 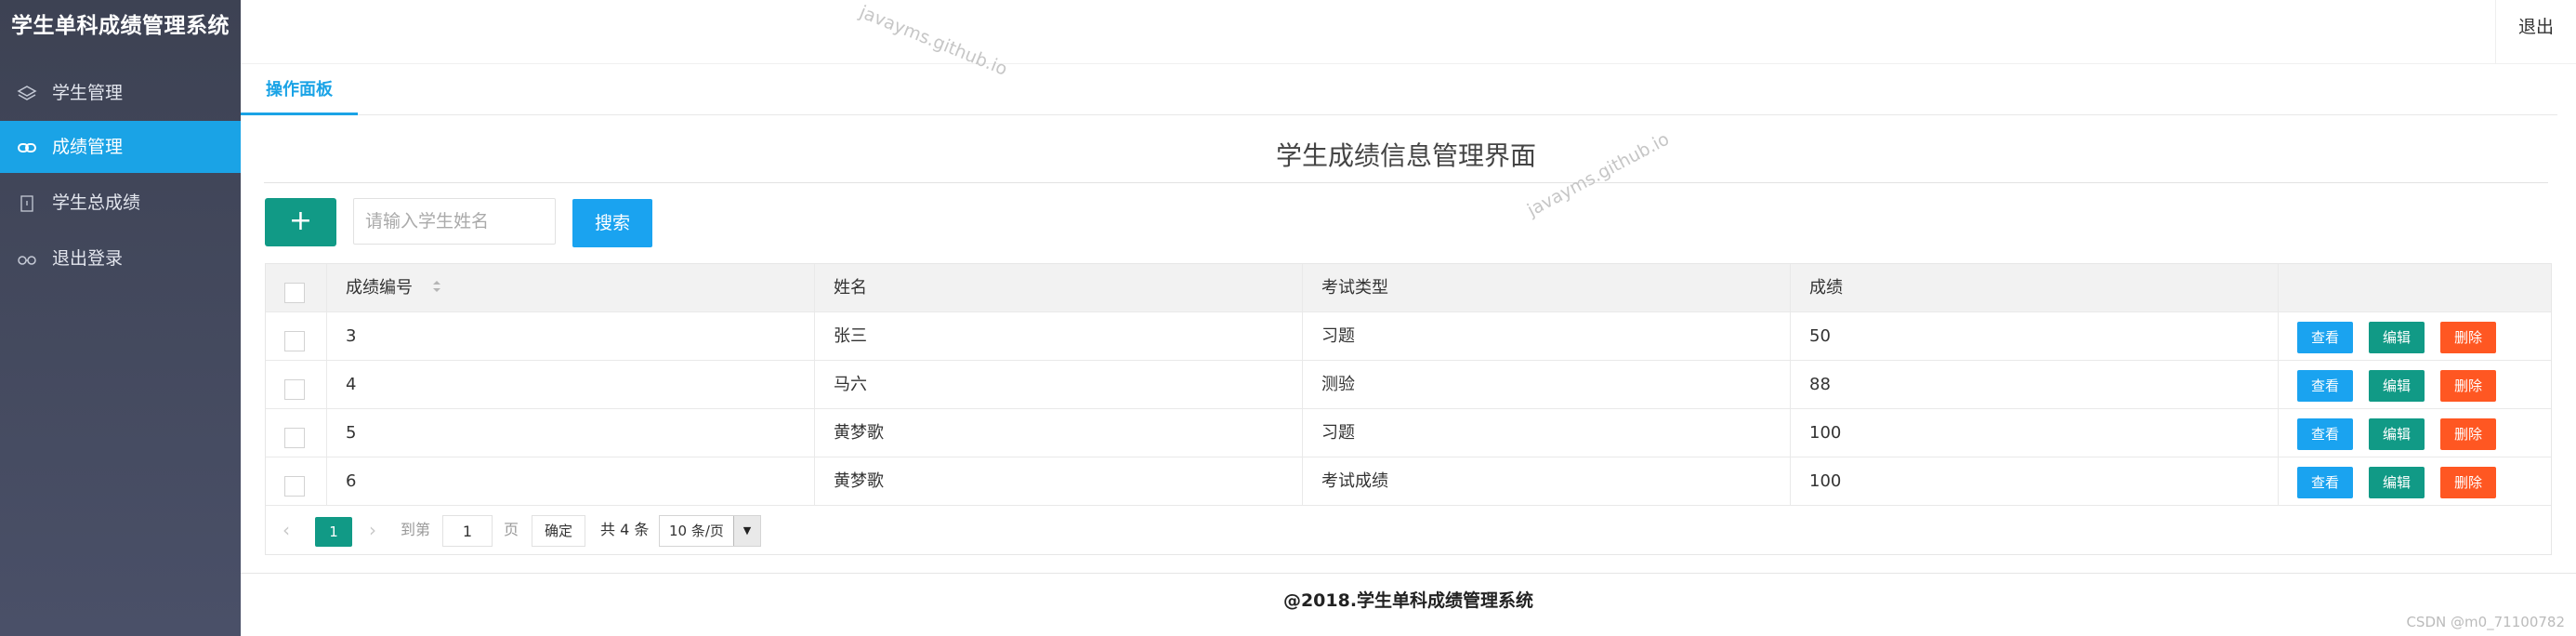 I want to click on column-header-actions, so click(x=2415, y=287).